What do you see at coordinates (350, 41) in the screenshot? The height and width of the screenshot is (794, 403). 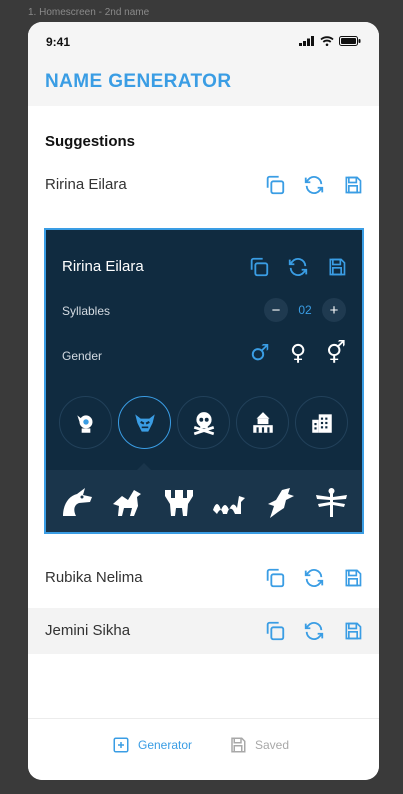 I see `battery-icon` at bounding box center [350, 41].